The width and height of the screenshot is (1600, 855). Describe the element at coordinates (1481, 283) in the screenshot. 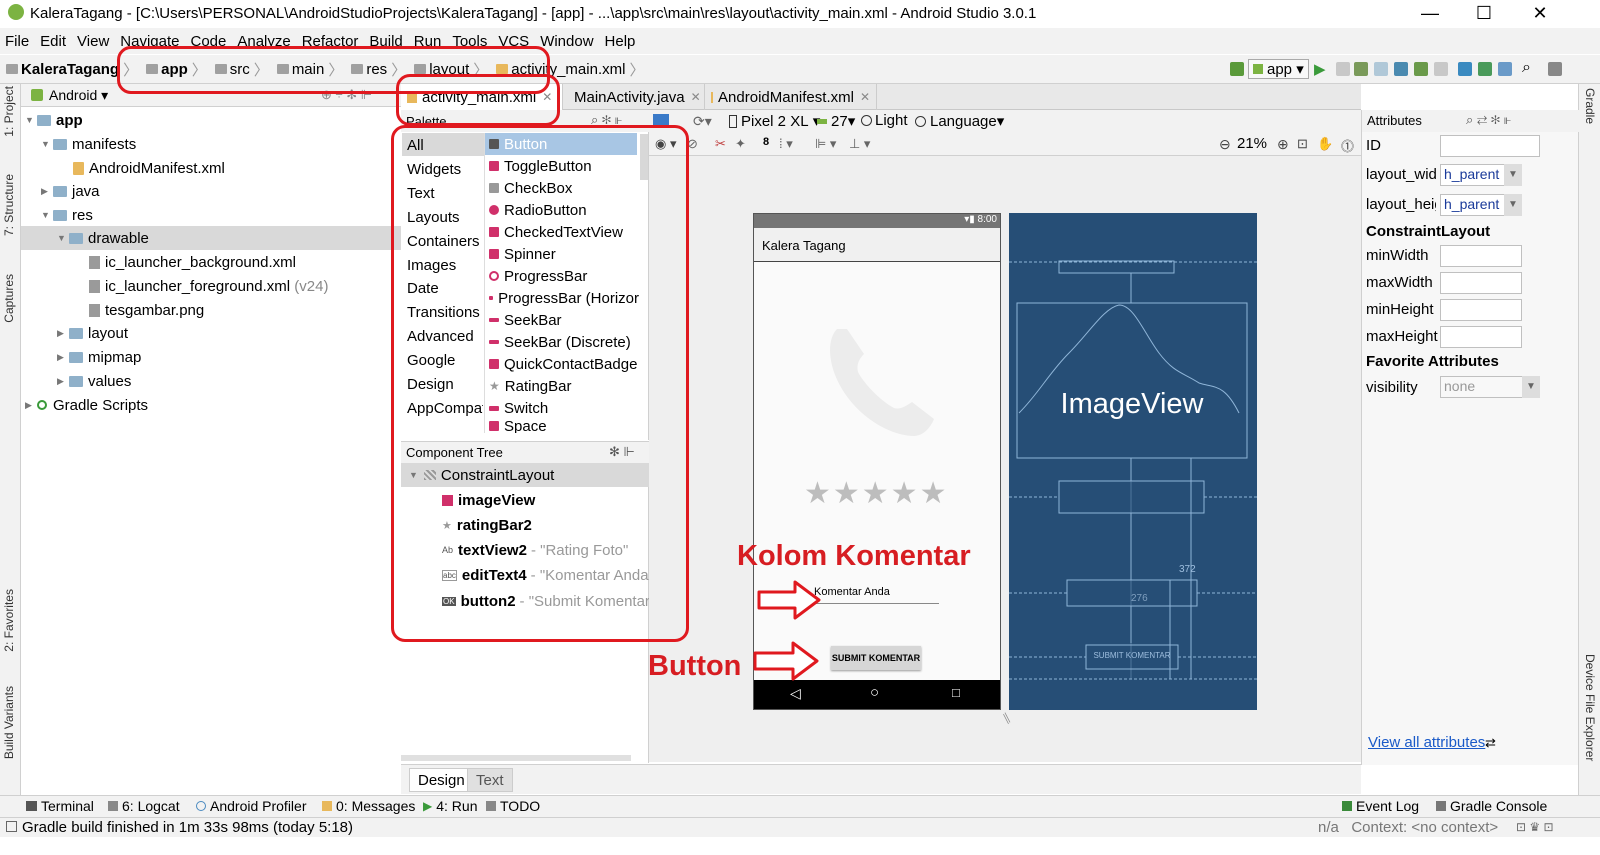

I see `attr-maxwidth-input` at that location.